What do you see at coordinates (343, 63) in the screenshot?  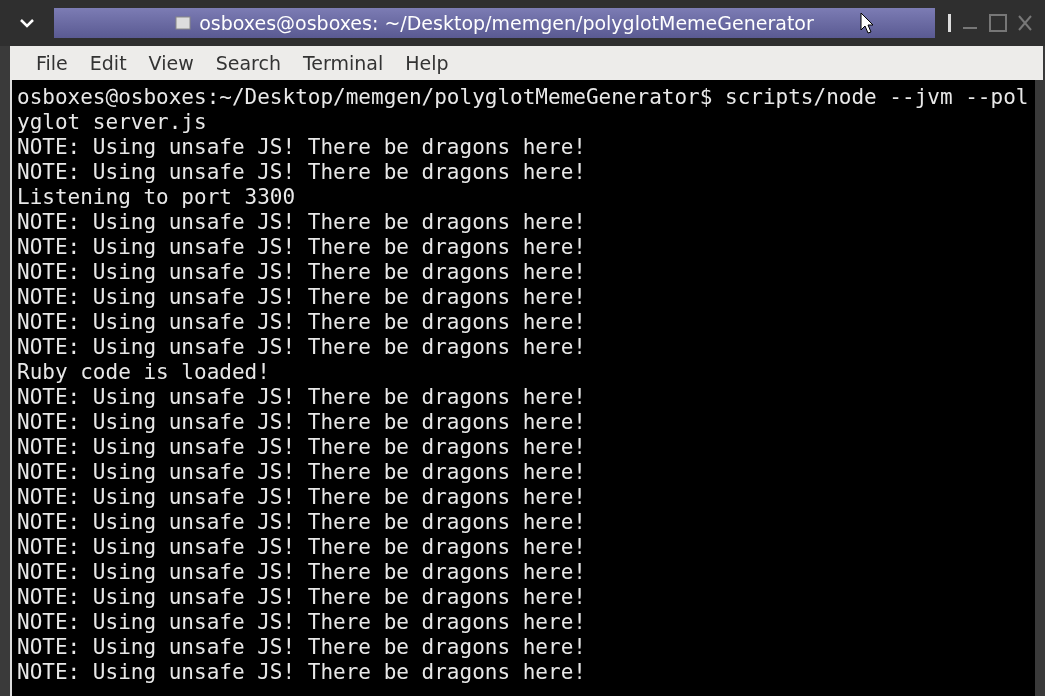 I see `menu-item: Terminal` at bounding box center [343, 63].